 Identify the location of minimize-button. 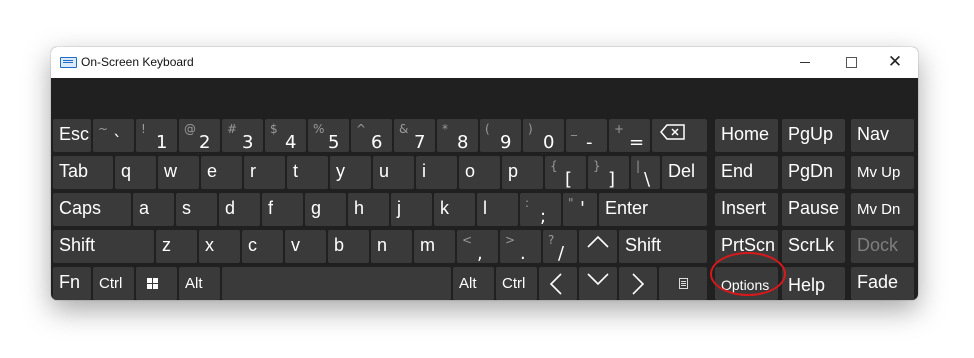
(805, 62).